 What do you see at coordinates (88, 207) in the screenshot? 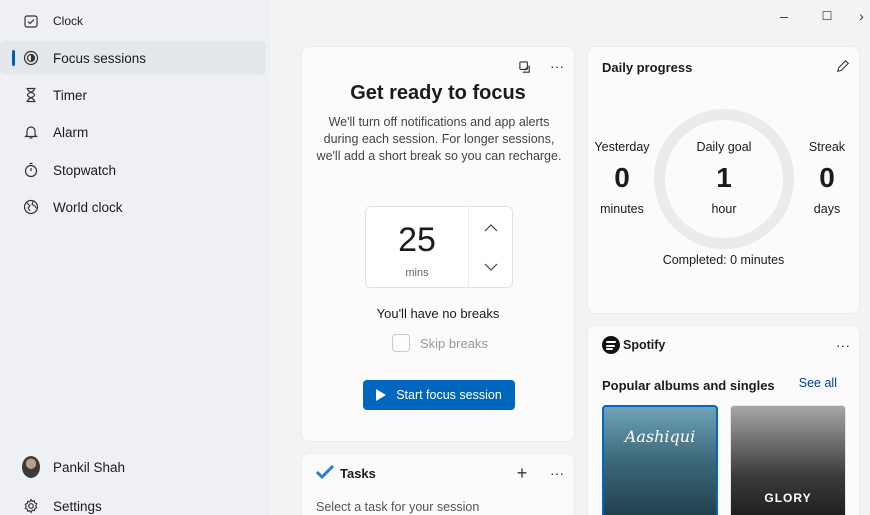
I see `sidebar-item-label: World clock` at bounding box center [88, 207].